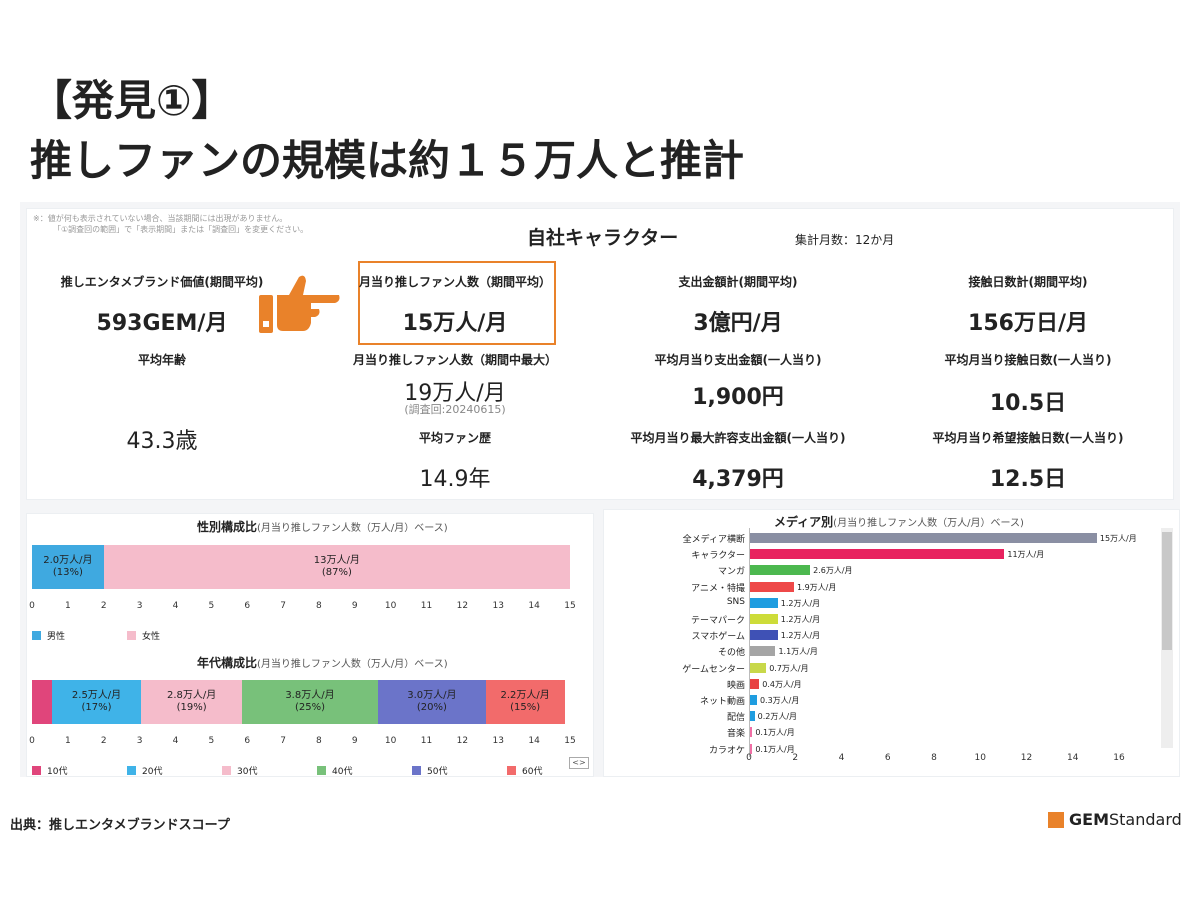 The image size is (1200, 900). I want to click on segment-pct: (87%), so click(336, 572).